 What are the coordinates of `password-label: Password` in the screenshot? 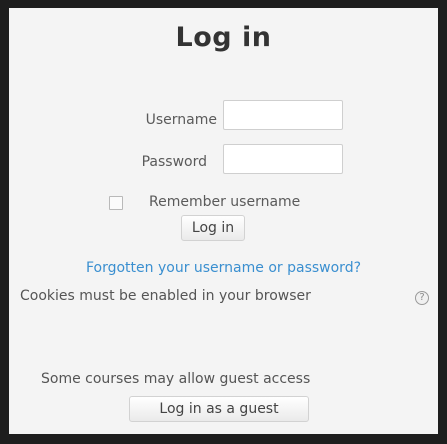 It's located at (174, 162).